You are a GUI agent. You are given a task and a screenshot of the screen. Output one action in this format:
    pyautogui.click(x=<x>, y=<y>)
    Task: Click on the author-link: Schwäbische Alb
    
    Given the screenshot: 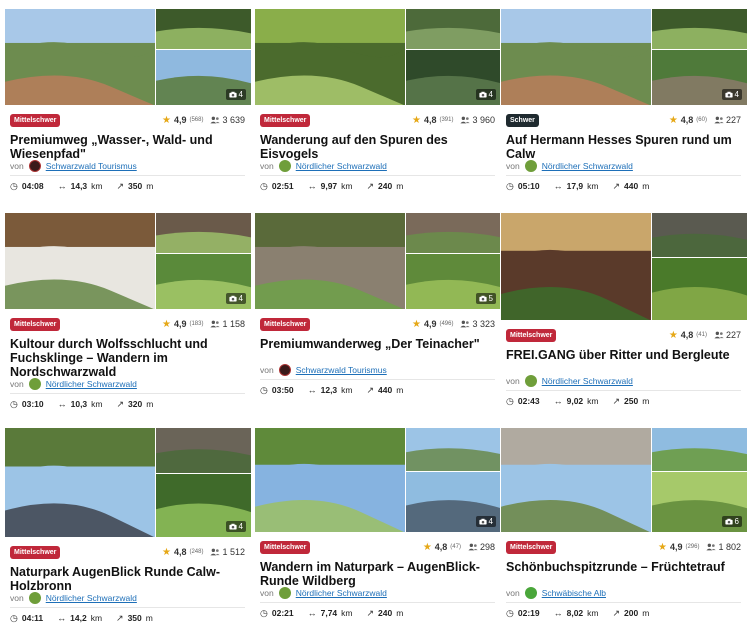 What is the action you would take?
    pyautogui.click(x=574, y=593)
    